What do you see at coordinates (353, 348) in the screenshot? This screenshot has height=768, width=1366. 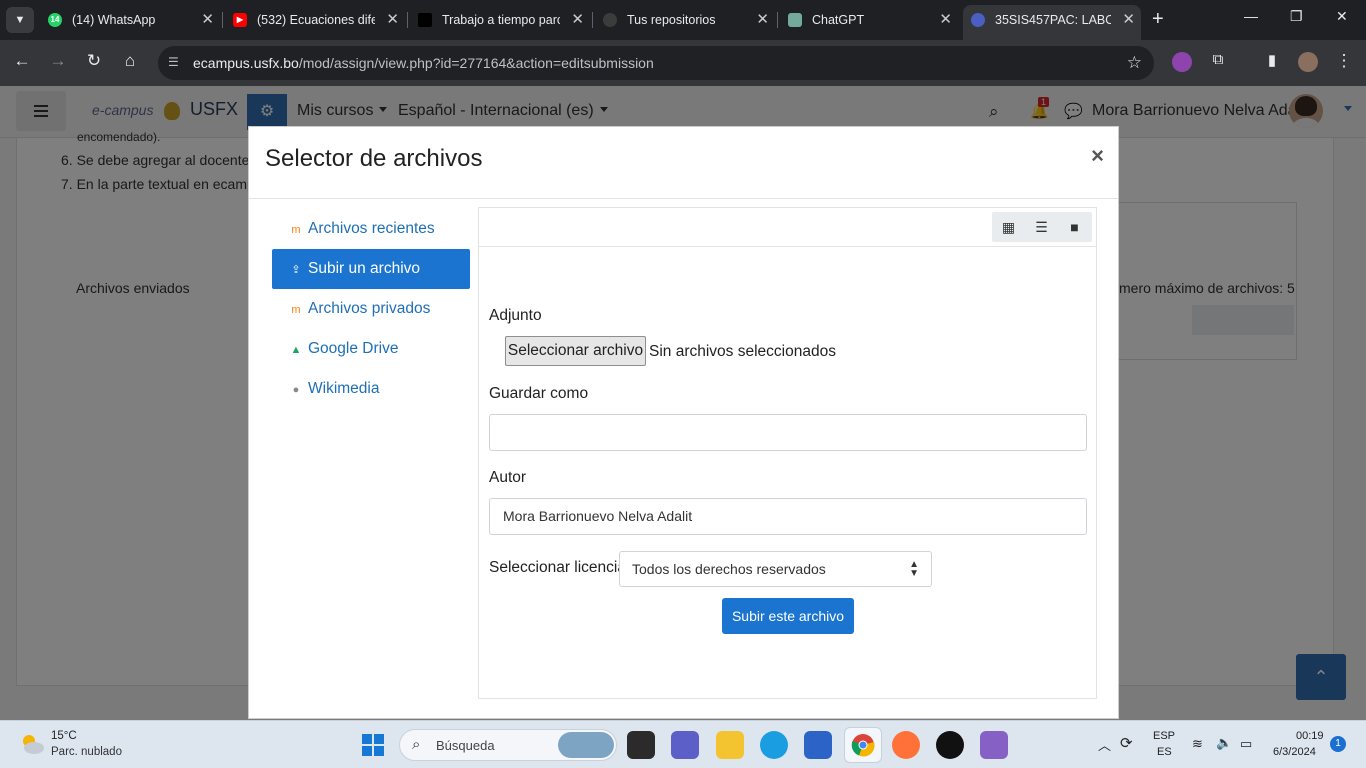 I see `repo-label: Google Drive` at bounding box center [353, 348].